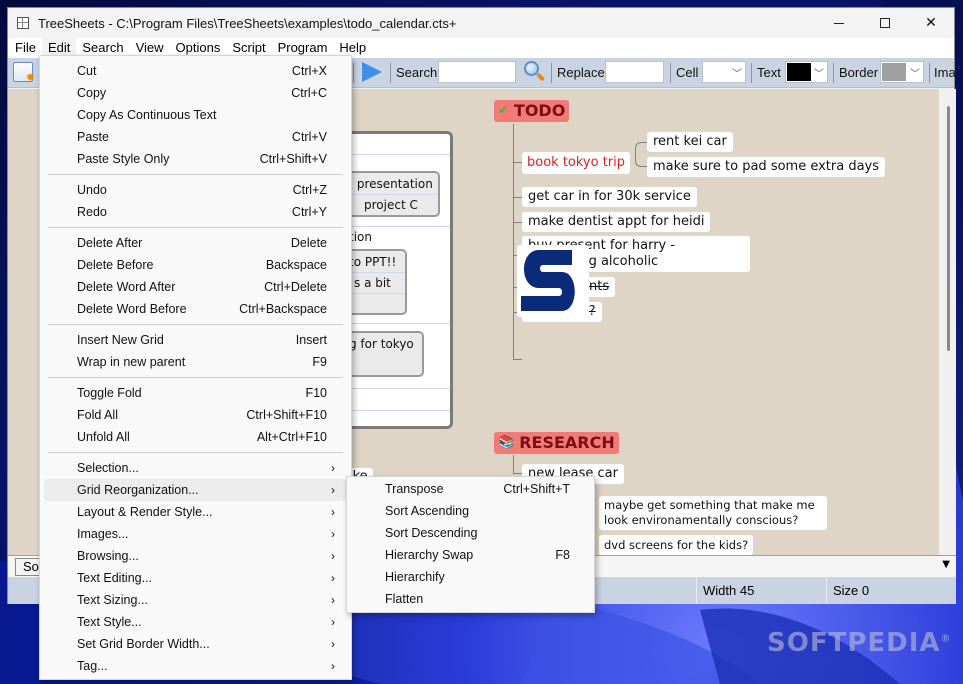 This screenshot has width=963, height=684. I want to click on menu-item-set-grid-border-width: Set Grid Border Width... ›, so click(195, 644).